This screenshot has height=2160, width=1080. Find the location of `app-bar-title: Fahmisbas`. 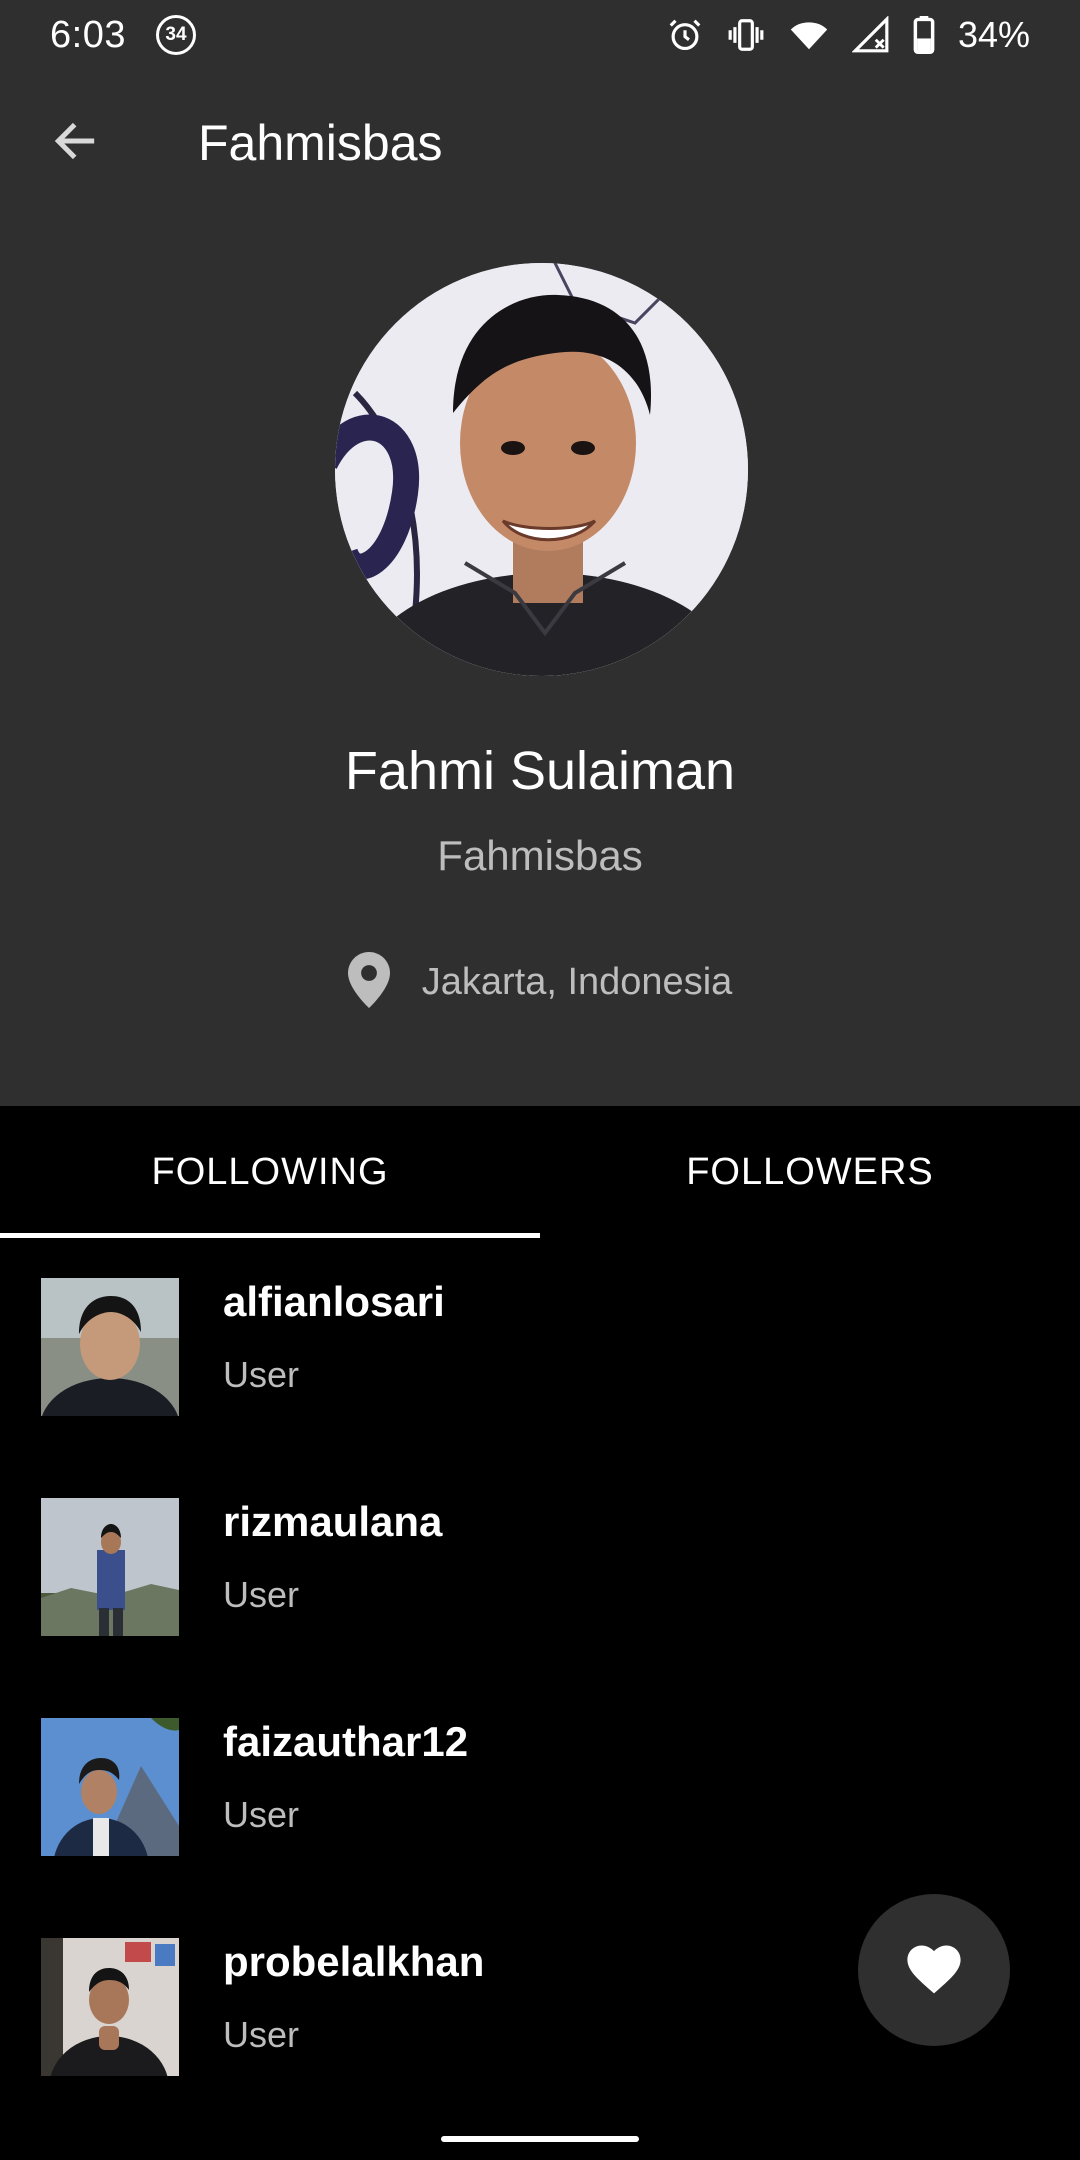

app-bar-title: Fahmisbas is located at coordinates (320, 143).